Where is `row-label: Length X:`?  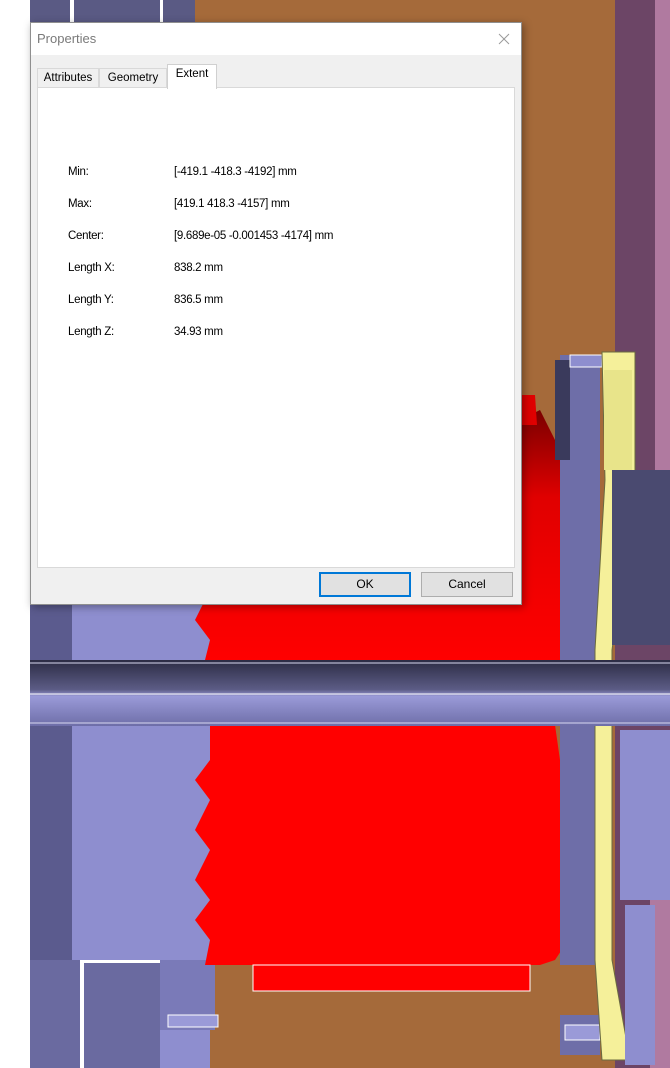 row-label: Length X: is located at coordinates (91, 268).